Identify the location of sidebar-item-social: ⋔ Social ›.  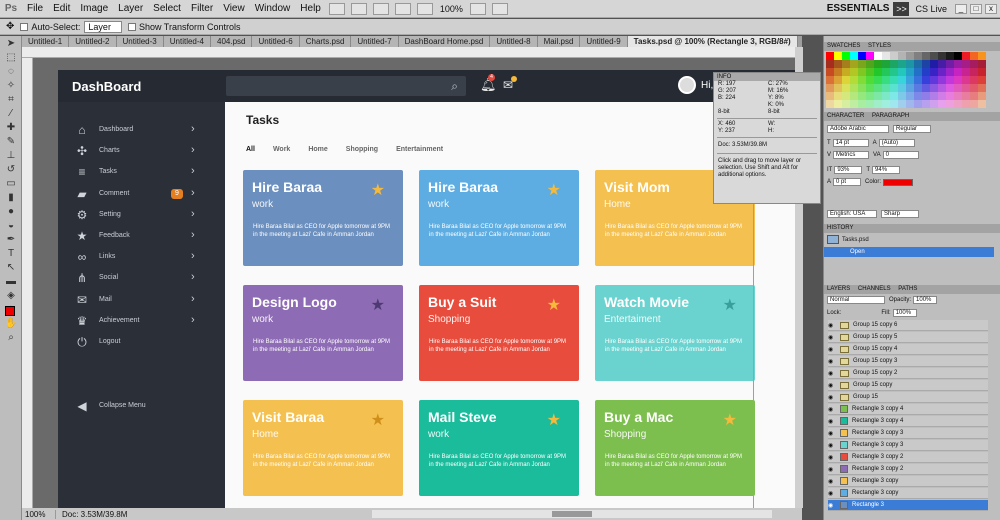
(141, 279).